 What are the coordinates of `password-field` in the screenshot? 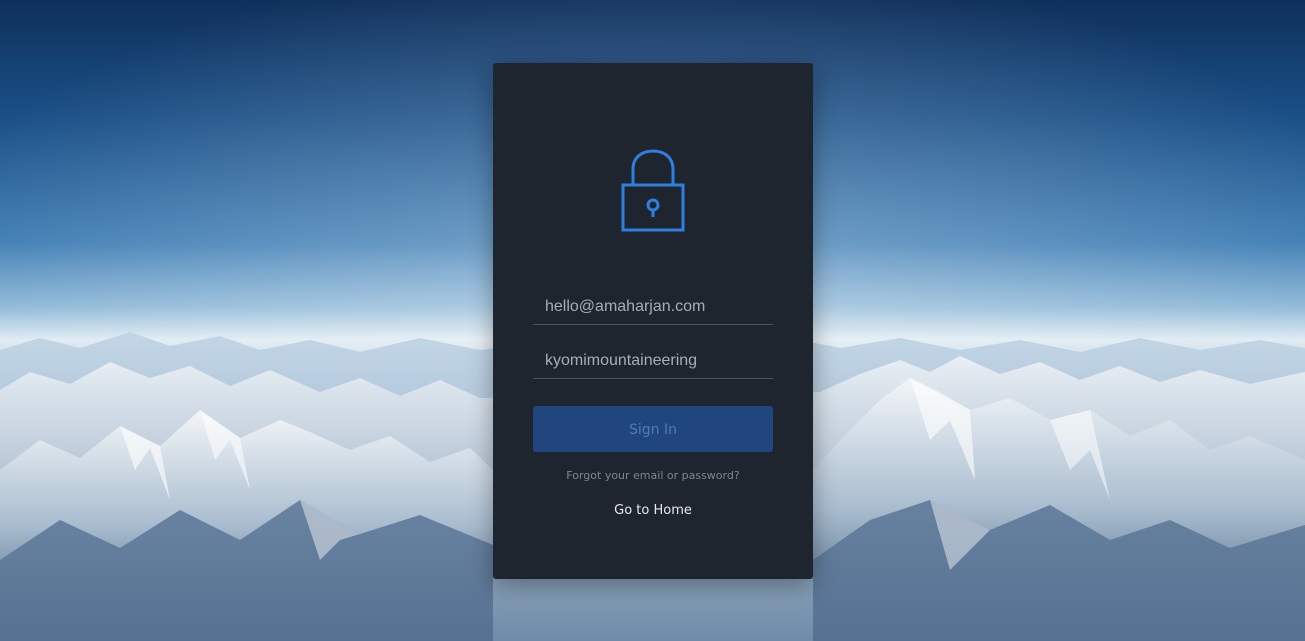 It's located at (653, 361).